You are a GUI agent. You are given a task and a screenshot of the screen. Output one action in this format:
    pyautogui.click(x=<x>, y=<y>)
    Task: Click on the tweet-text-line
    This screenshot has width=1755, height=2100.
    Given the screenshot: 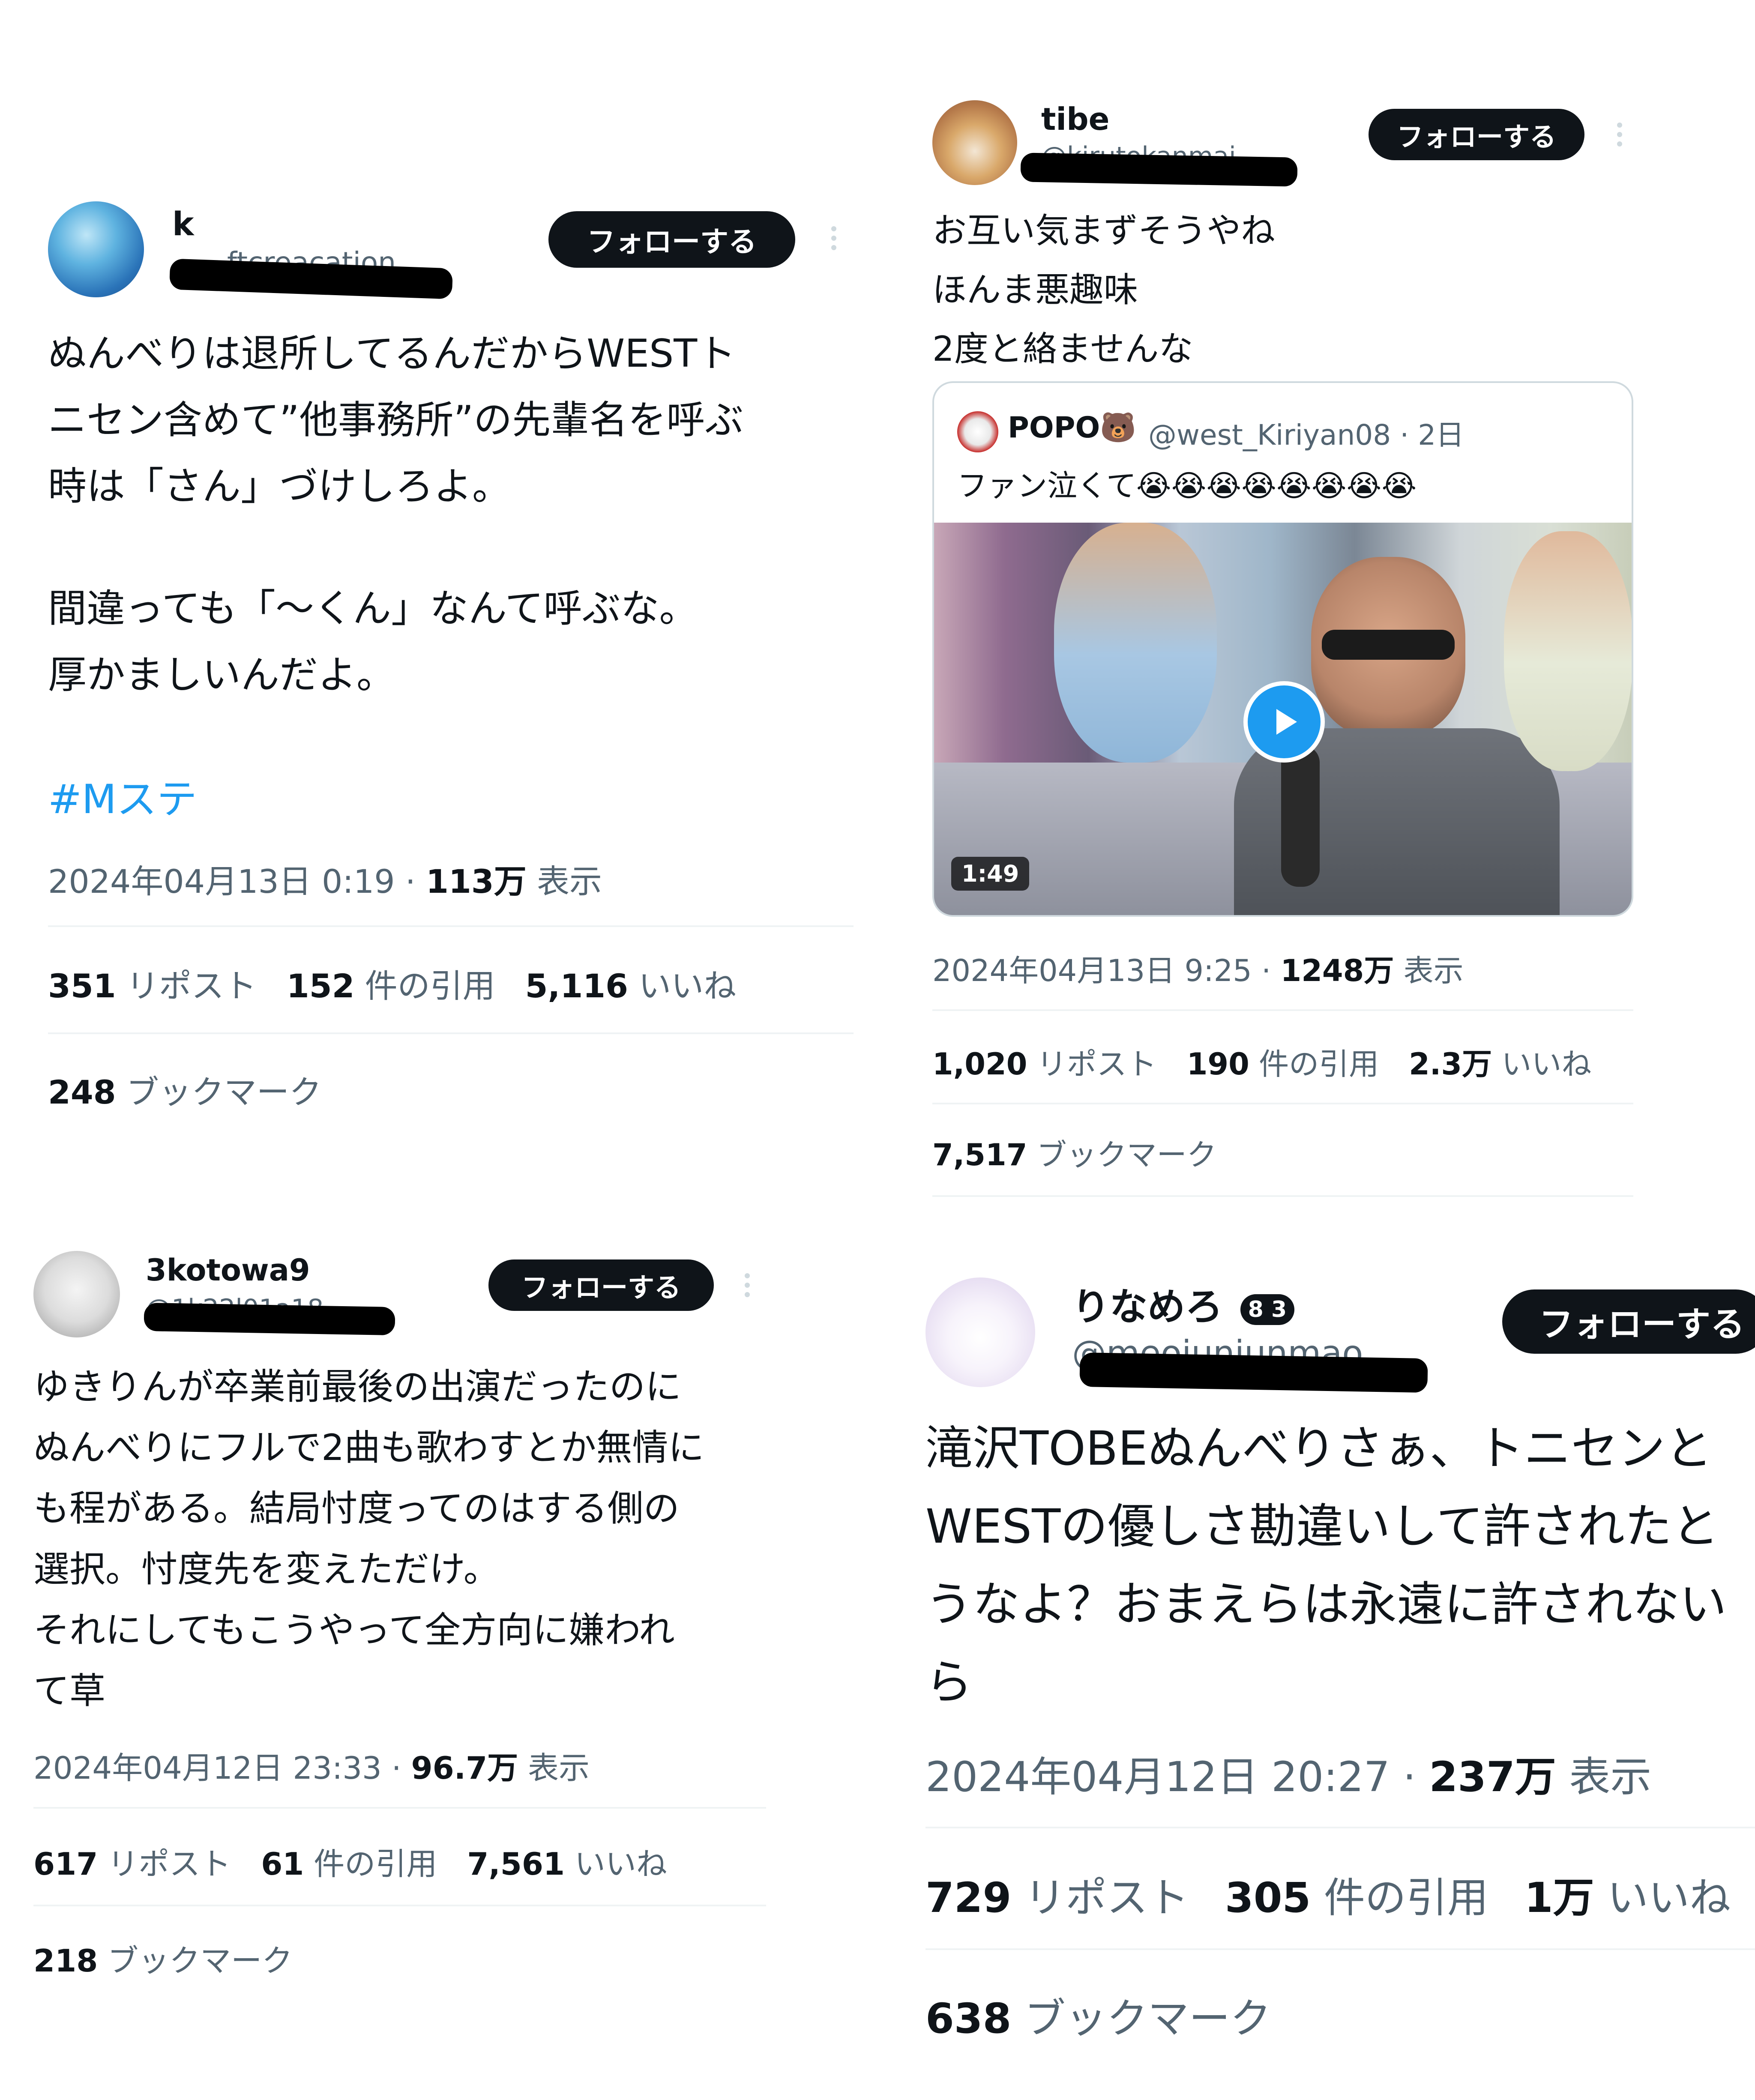 What is the action you would take?
    pyautogui.click(x=395, y=547)
    